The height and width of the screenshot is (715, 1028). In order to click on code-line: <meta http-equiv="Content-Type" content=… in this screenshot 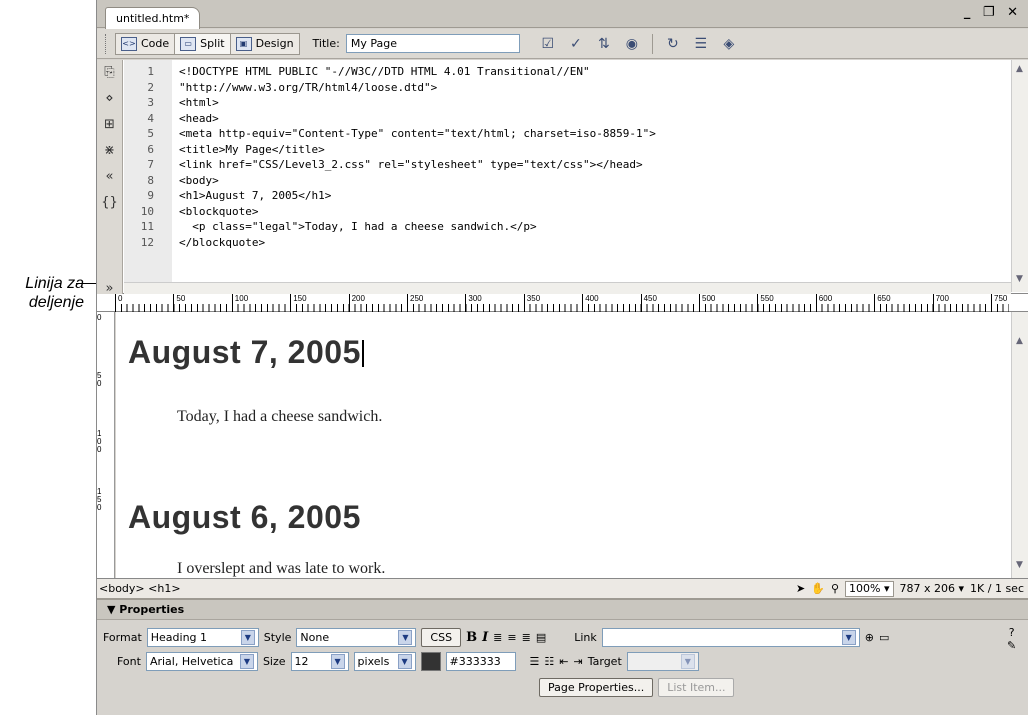, I will do `click(594, 134)`.